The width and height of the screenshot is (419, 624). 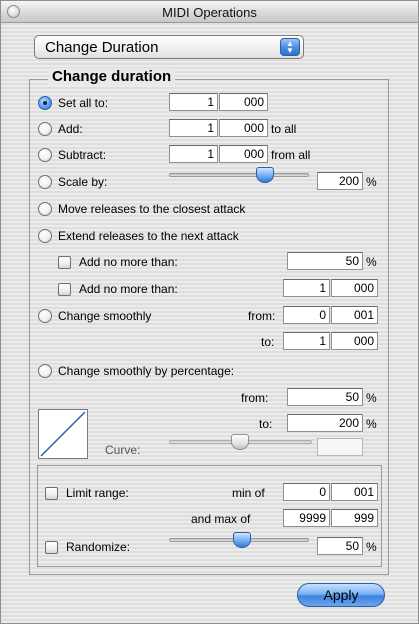 What do you see at coordinates (341, 595) in the screenshot?
I see `apply-button: Apply` at bounding box center [341, 595].